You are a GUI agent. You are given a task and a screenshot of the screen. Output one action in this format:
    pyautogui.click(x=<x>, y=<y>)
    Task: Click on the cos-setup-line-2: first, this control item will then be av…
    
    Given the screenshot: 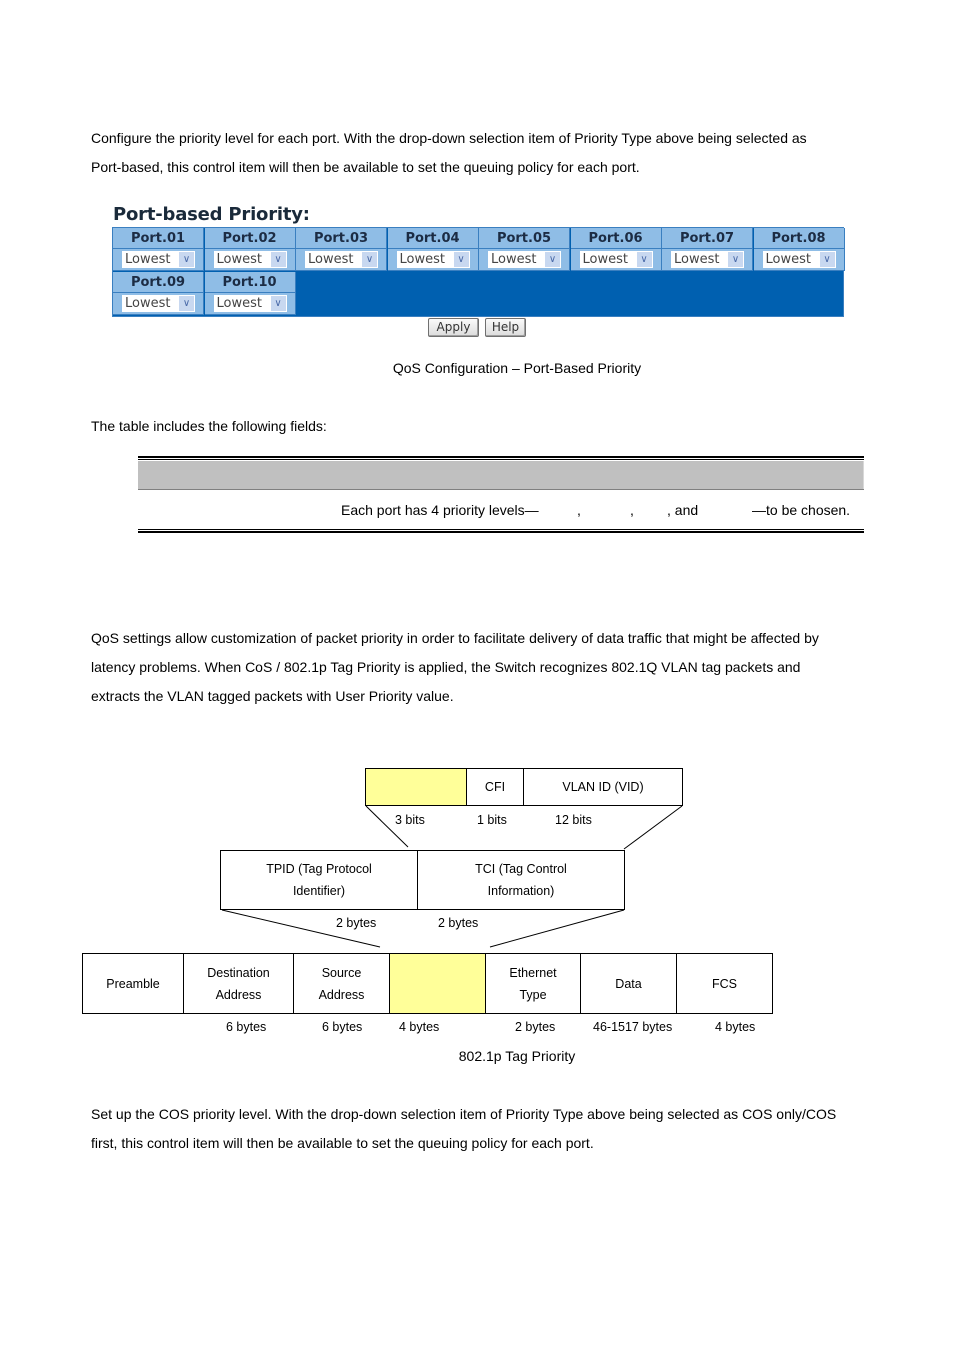 What is the action you would take?
    pyautogui.click(x=342, y=1143)
    